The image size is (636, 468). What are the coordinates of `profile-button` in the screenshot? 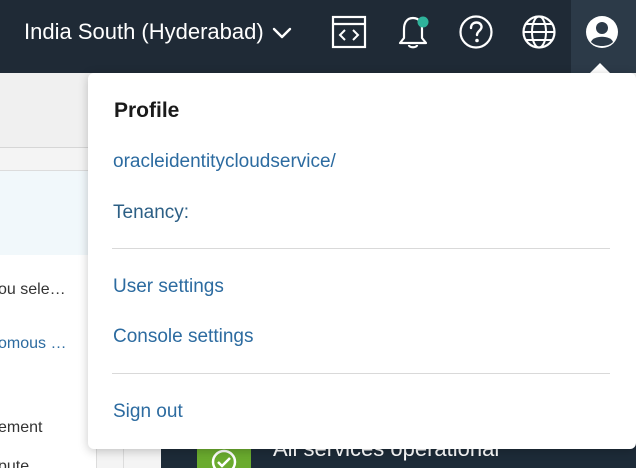 It's located at (602, 32).